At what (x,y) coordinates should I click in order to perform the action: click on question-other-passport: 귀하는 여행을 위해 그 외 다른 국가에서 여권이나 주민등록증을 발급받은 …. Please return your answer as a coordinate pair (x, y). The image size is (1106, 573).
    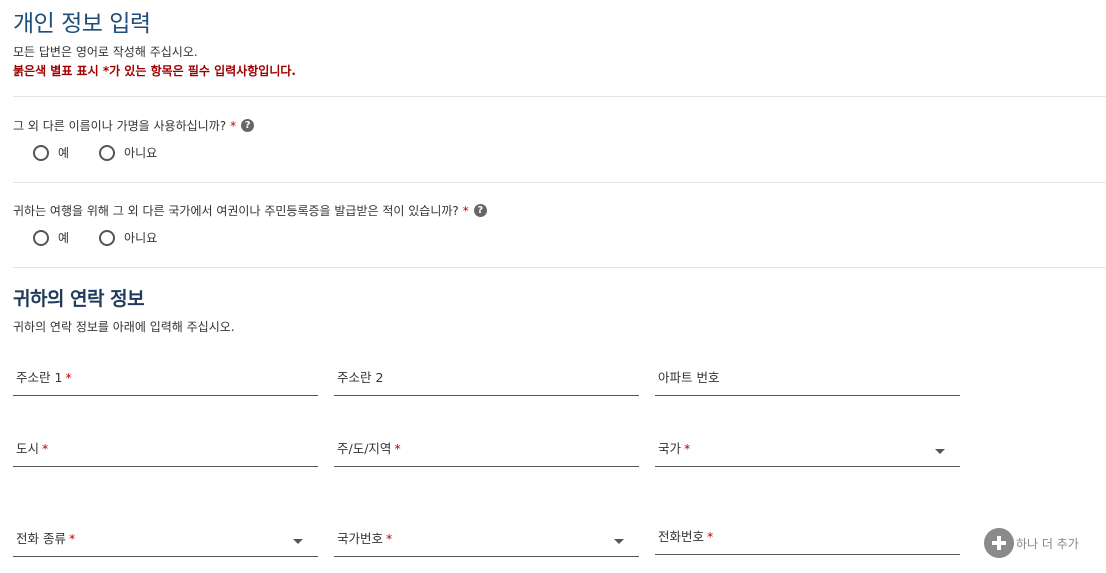
    Looking at the image, I should click on (250, 210).